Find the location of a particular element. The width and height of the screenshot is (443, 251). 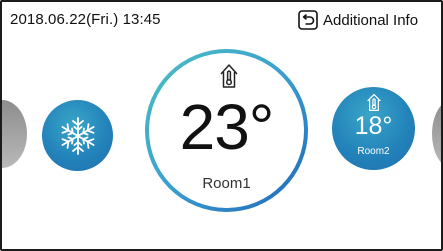

mode-cool-button is located at coordinates (77, 135).